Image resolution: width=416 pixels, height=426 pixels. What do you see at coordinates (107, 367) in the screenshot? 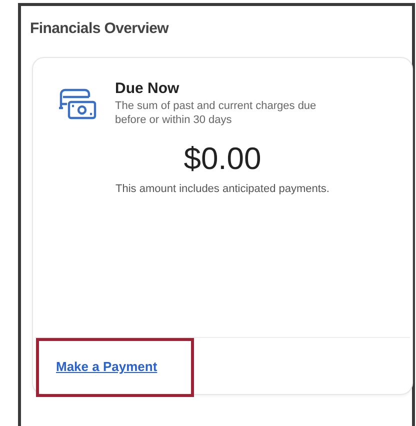
I see `make-payment-link: Make a Payment` at bounding box center [107, 367].